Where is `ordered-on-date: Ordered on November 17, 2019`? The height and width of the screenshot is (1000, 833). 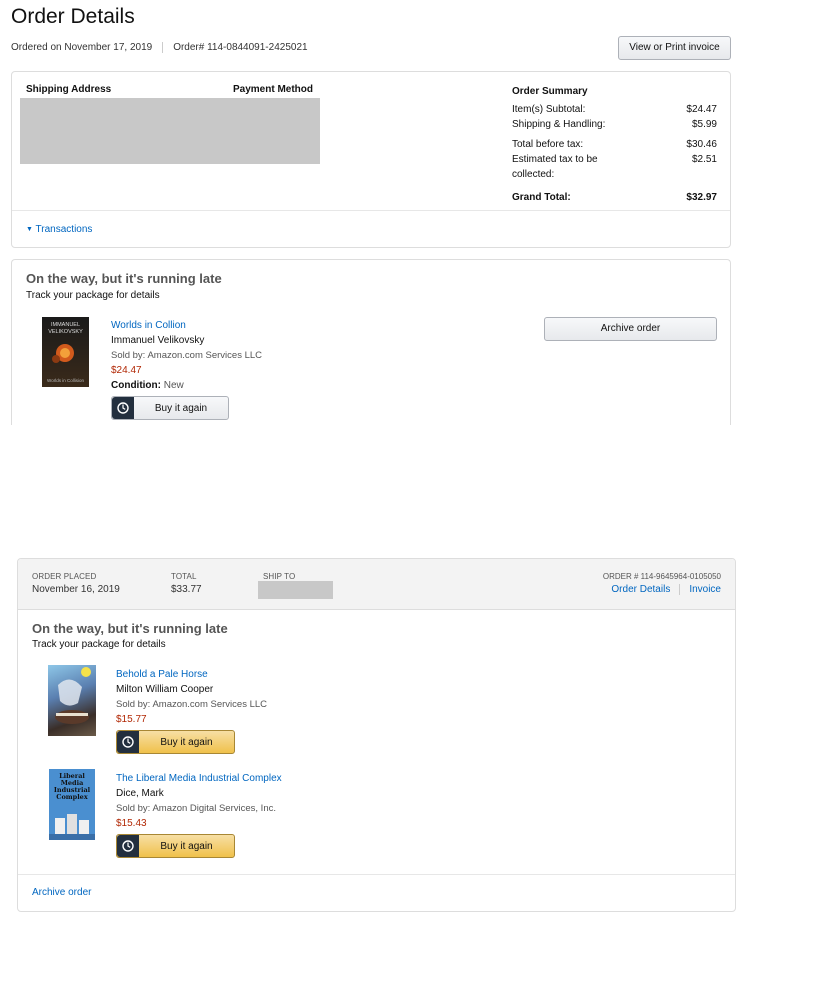
ordered-on-date: Ordered on November 17, 2019 is located at coordinates (82, 47).